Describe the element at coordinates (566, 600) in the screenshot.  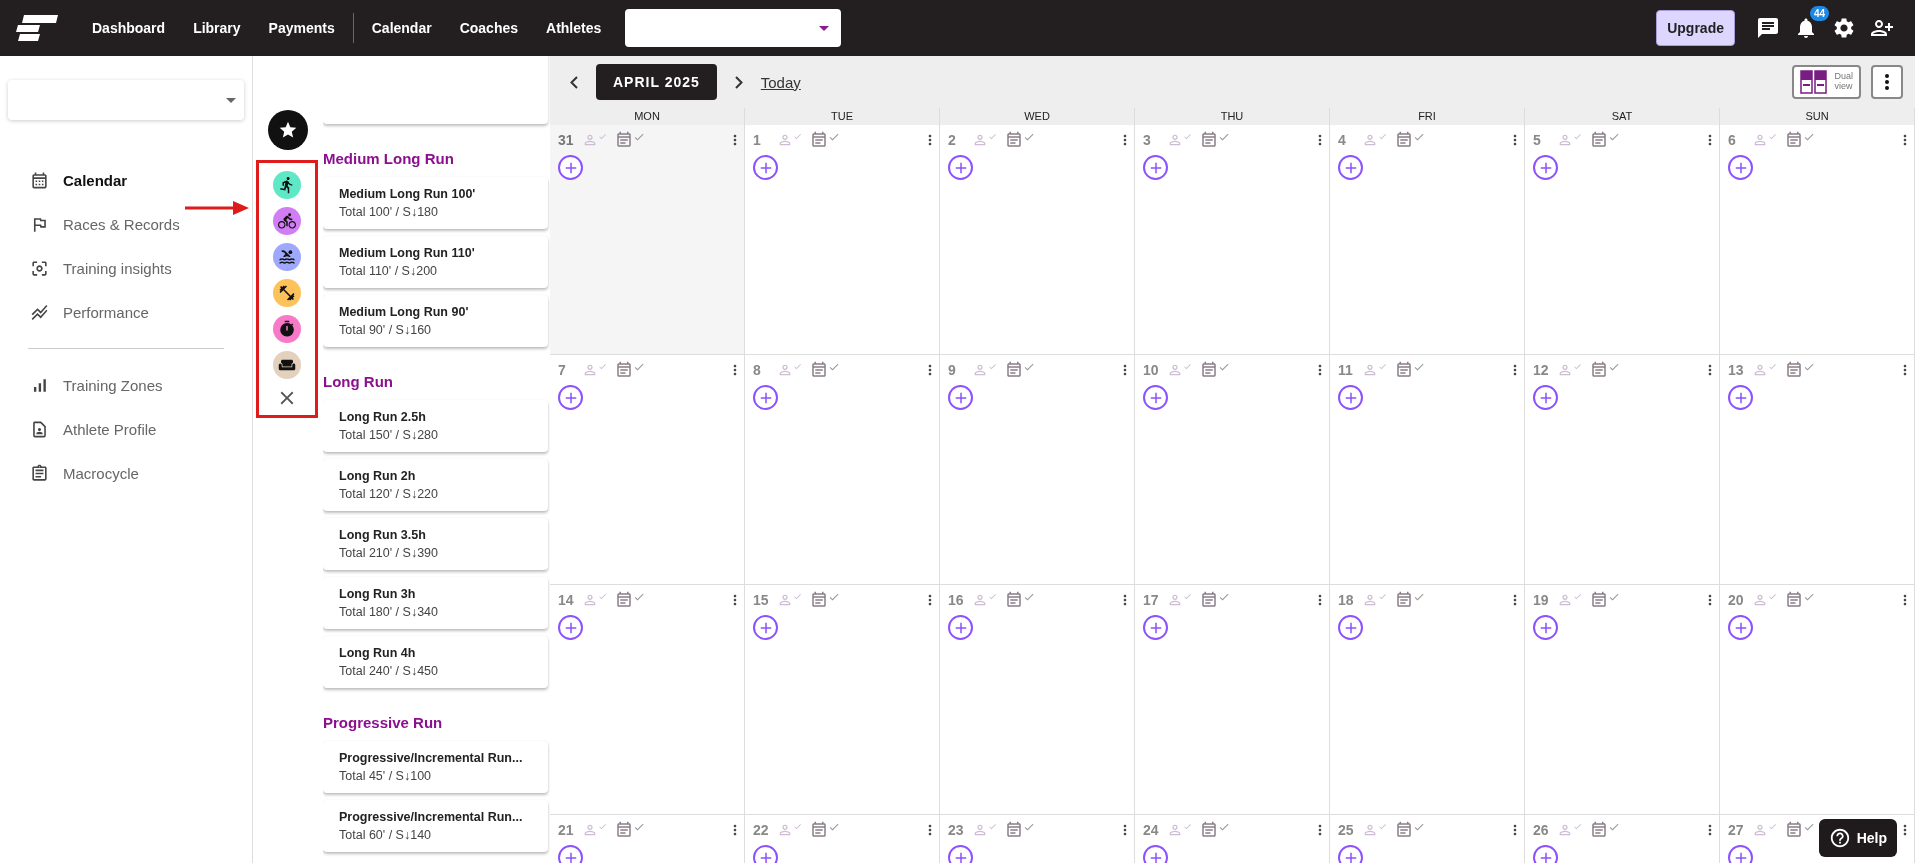
I see `day-number: 14` at that location.